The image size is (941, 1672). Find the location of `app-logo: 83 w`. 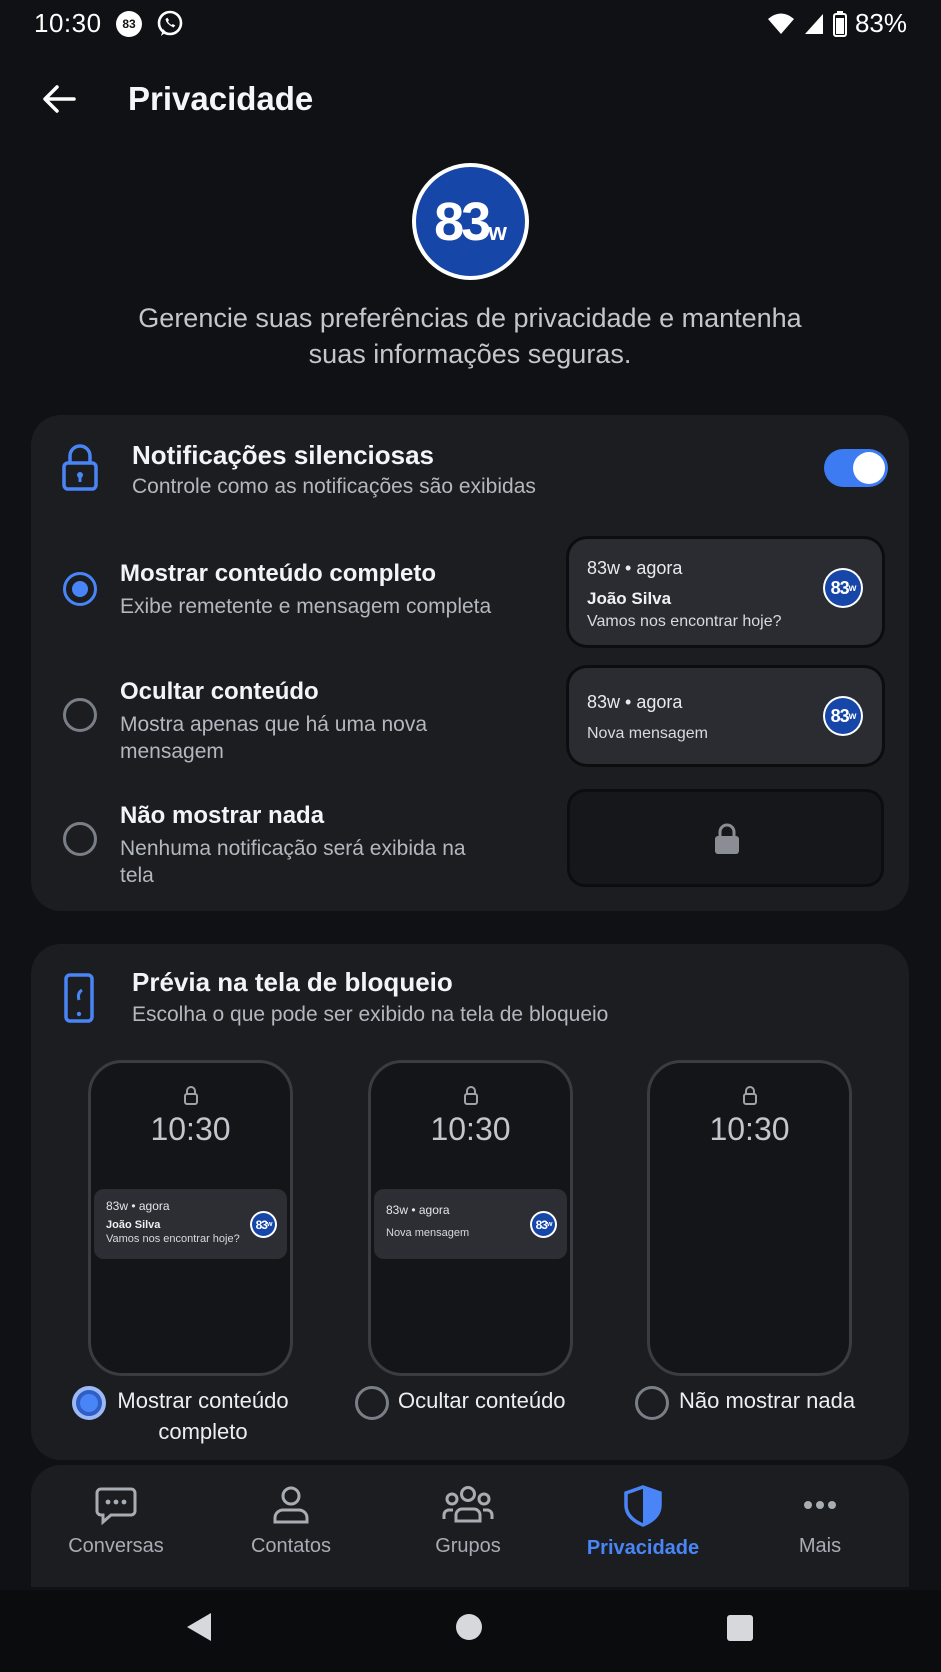

app-logo: 83 w is located at coordinates (470, 221).